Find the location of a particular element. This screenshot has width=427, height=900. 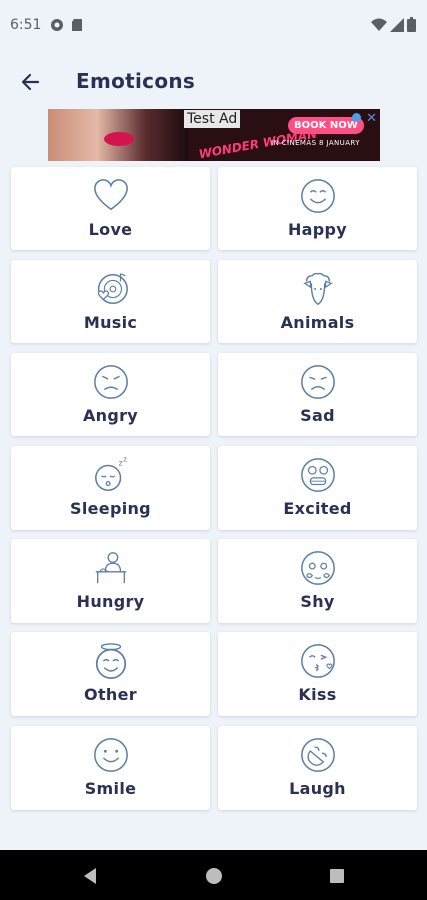

category-label: Sad is located at coordinates (317, 415).